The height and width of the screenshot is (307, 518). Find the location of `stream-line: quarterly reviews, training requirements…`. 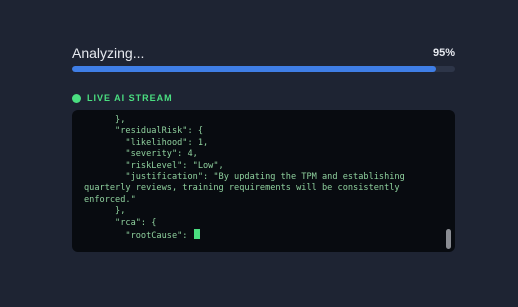

stream-line: quarterly reviews, training requirements… is located at coordinates (242, 188).